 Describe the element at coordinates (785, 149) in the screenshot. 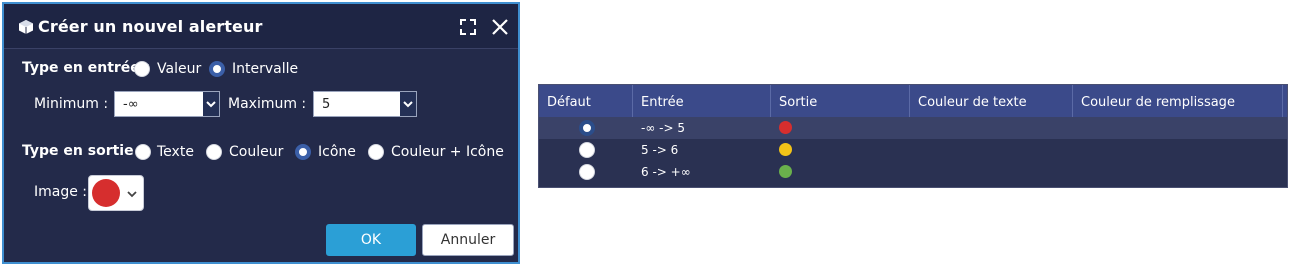

I see `yellow-circle-icon` at that location.